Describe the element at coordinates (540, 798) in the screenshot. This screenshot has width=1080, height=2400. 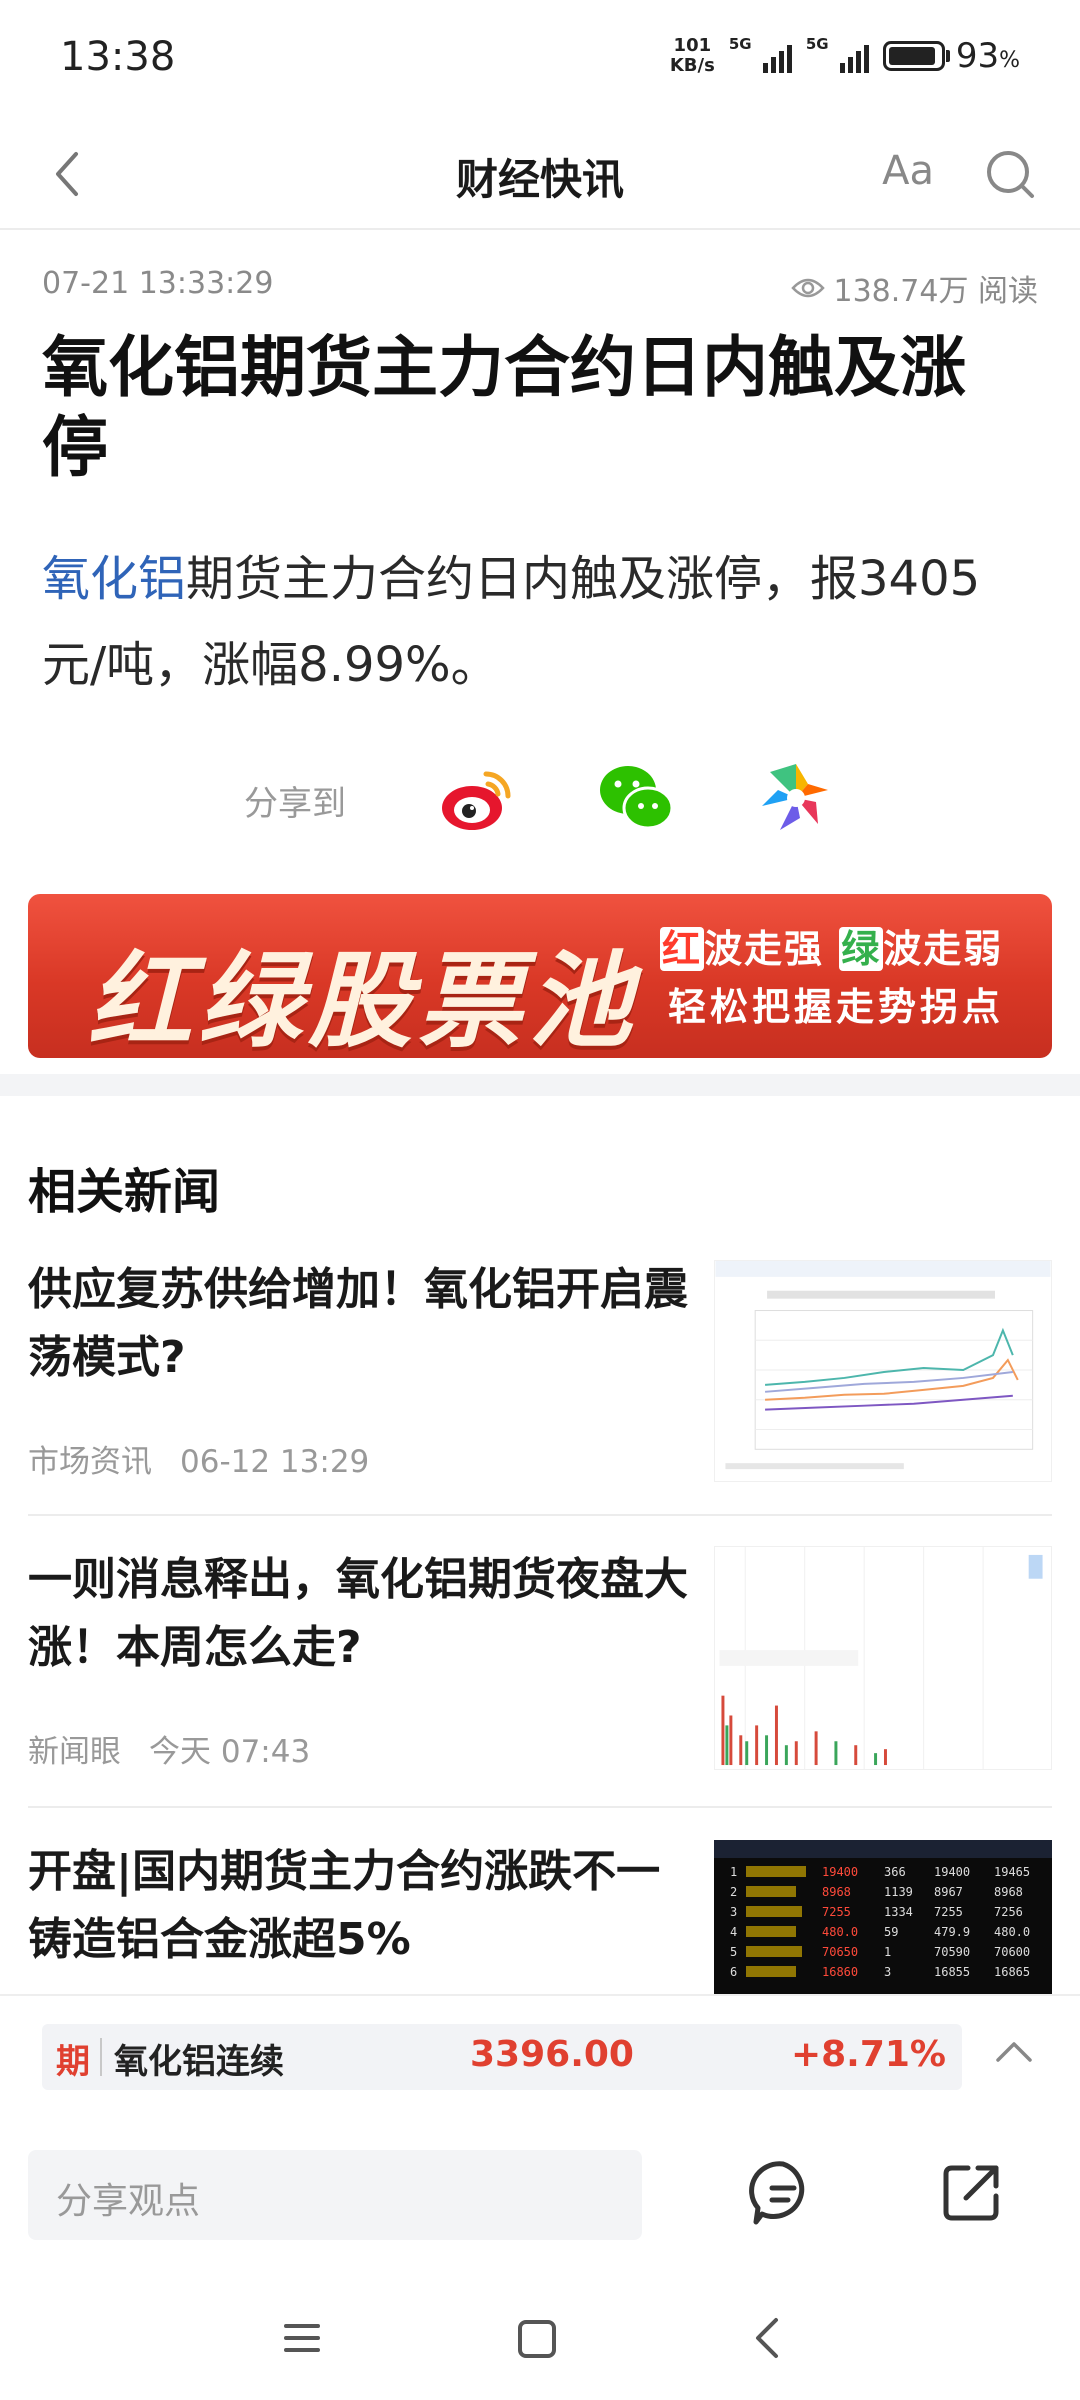
I see `share-row: 分享到` at that location.